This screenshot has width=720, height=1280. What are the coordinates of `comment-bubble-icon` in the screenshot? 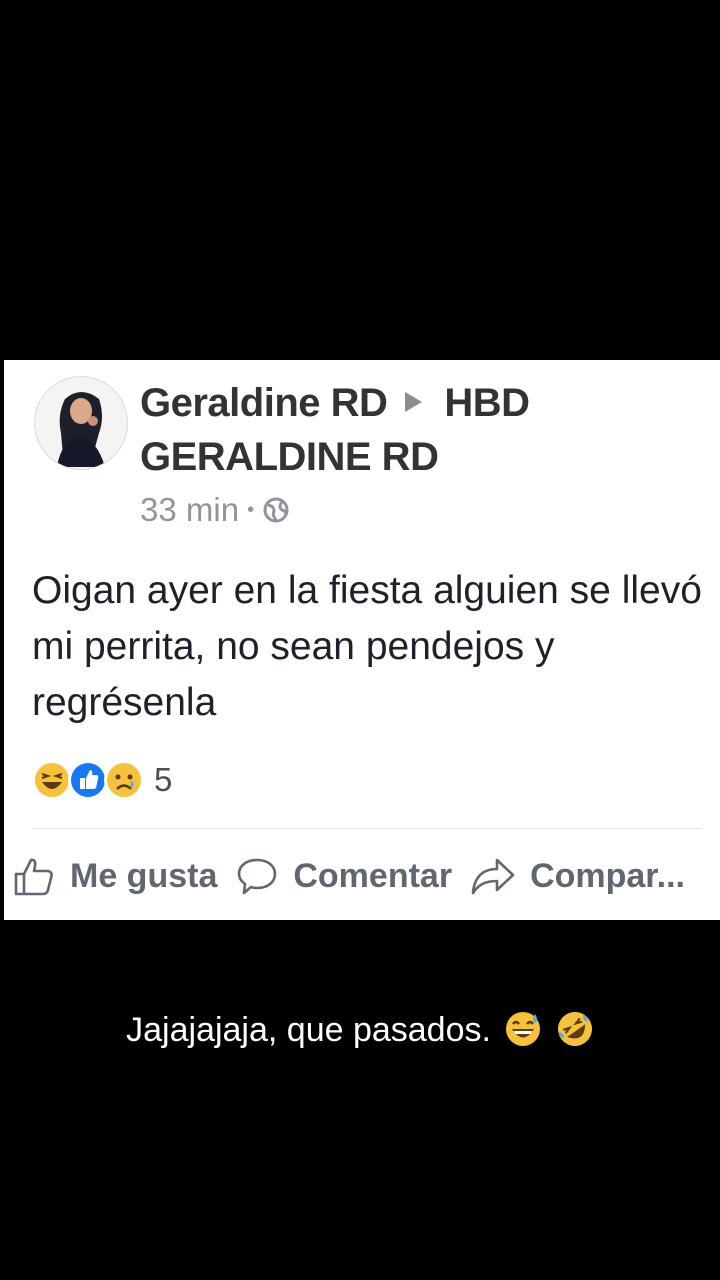 It's located at (257, 876).